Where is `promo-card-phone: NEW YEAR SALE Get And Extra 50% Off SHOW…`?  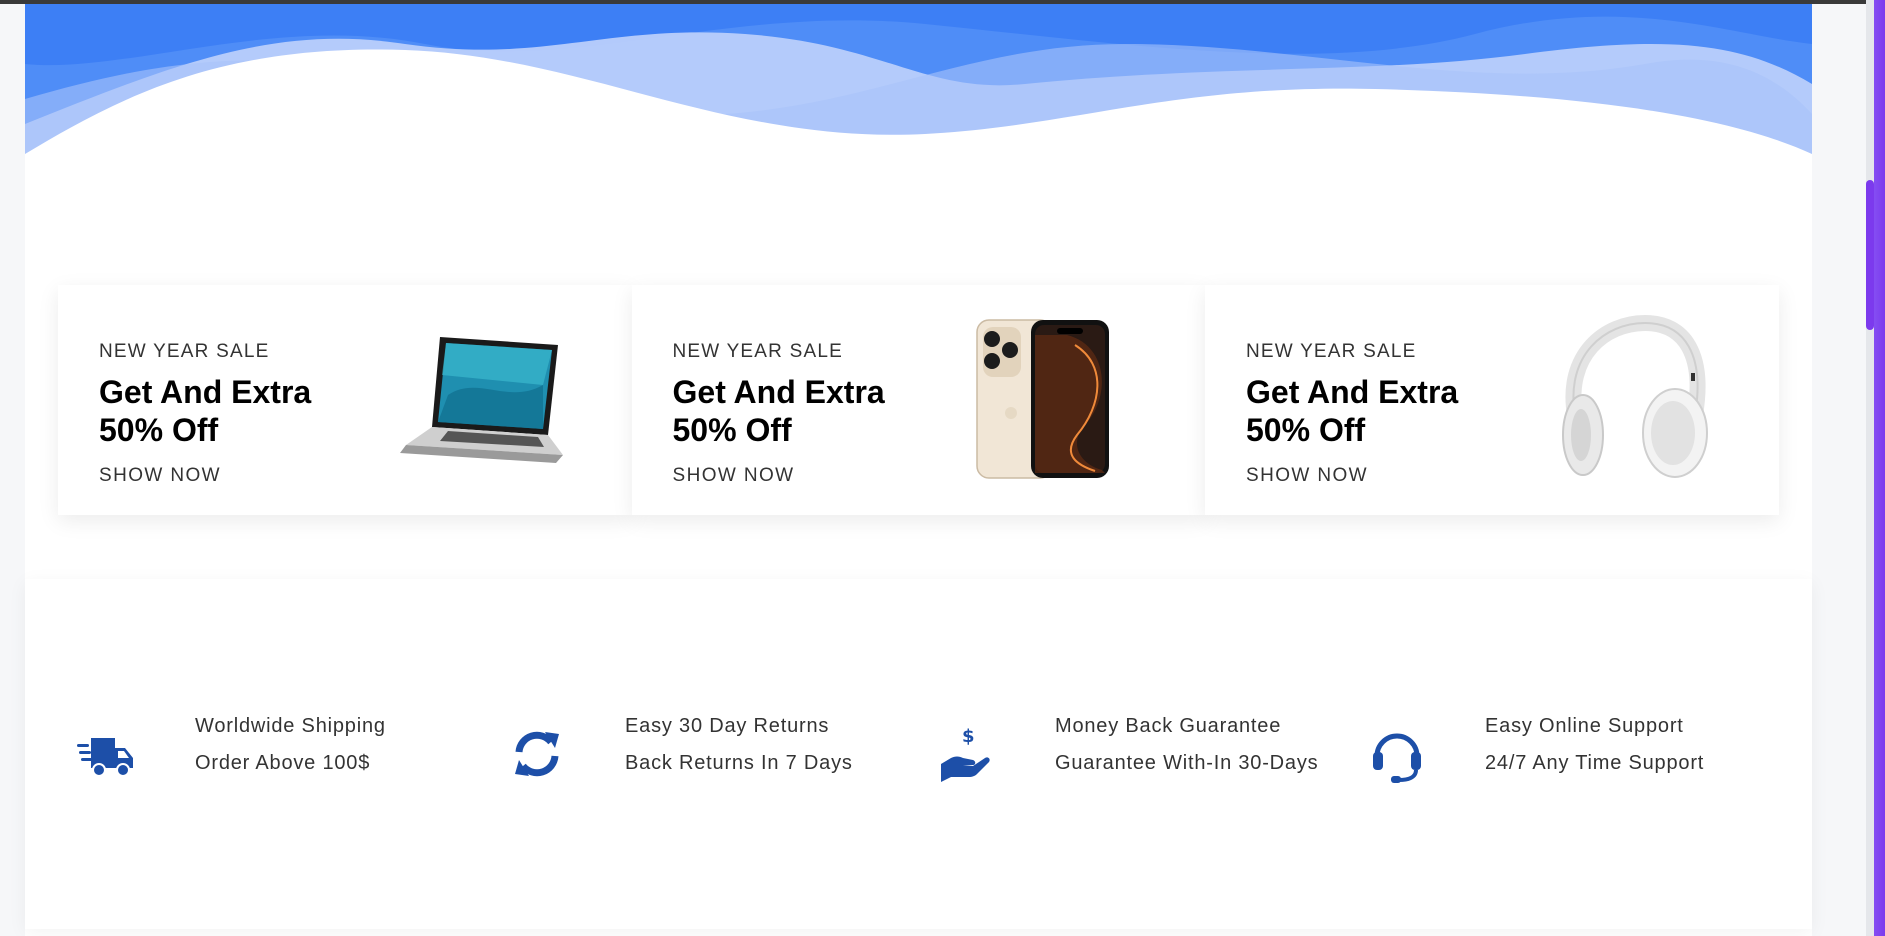 promo-card-phone: NEW YEAR SALE Get And Extra 50% Off SHOW… is located at coordinates (918, 400).